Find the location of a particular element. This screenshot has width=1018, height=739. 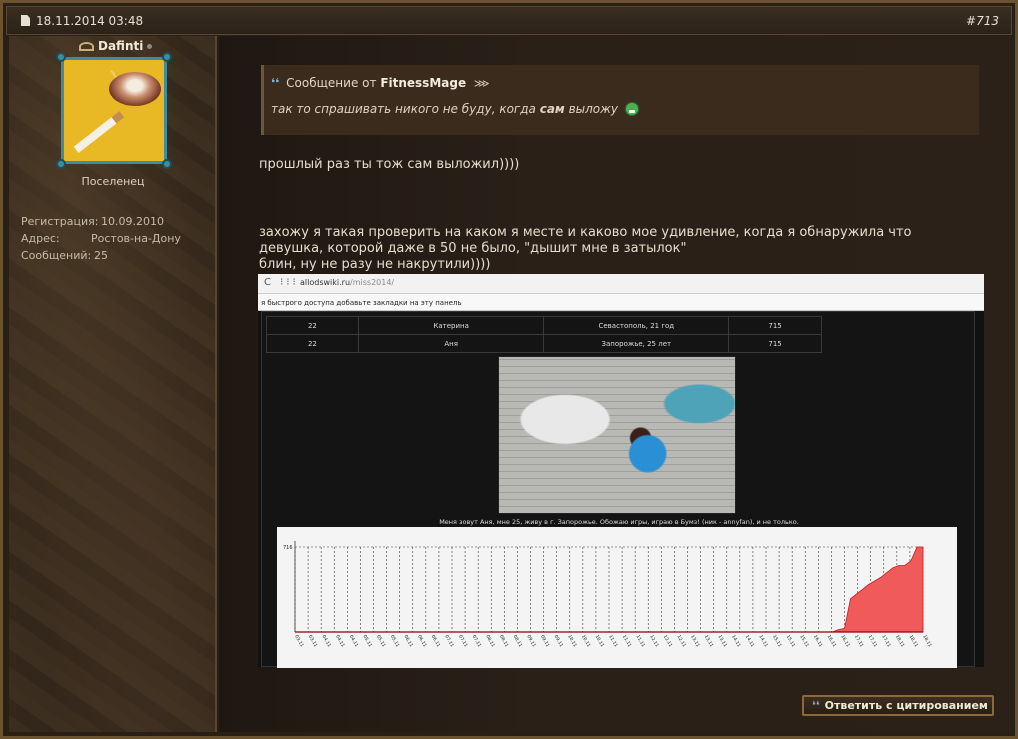

table-row: 22 Катерина Севастополь, 21 год 715 is located at coordinates (544, 325).